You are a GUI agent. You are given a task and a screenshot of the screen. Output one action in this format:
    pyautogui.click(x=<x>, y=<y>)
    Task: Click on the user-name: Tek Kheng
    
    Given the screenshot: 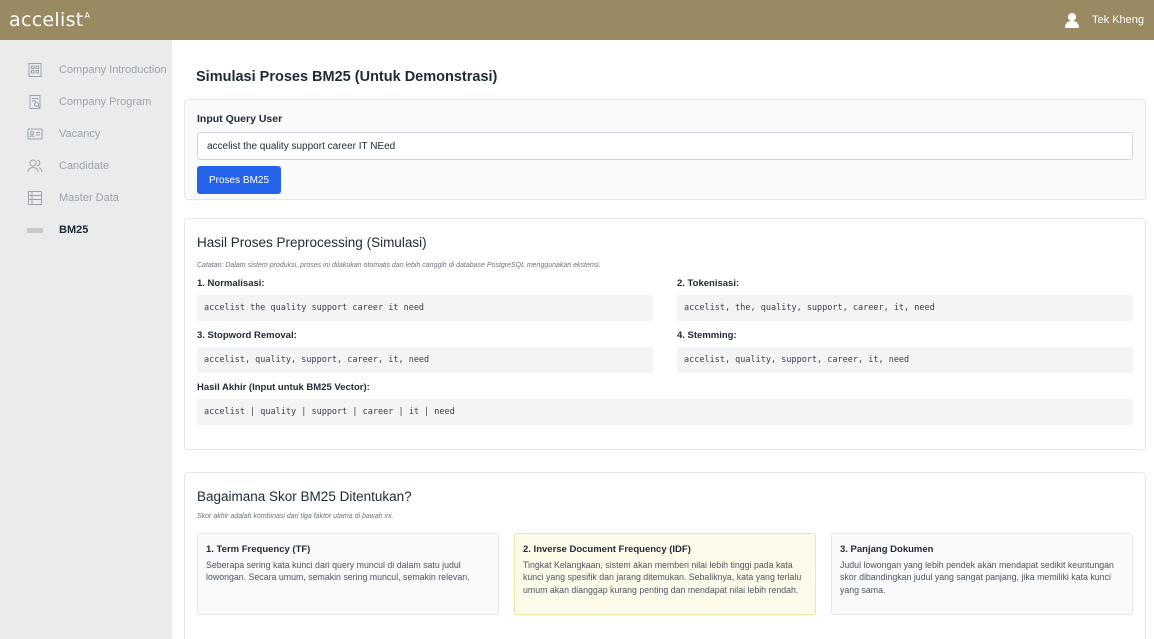 What is the action you would take?
    pyautogui.click(x=1118, y=20)
    